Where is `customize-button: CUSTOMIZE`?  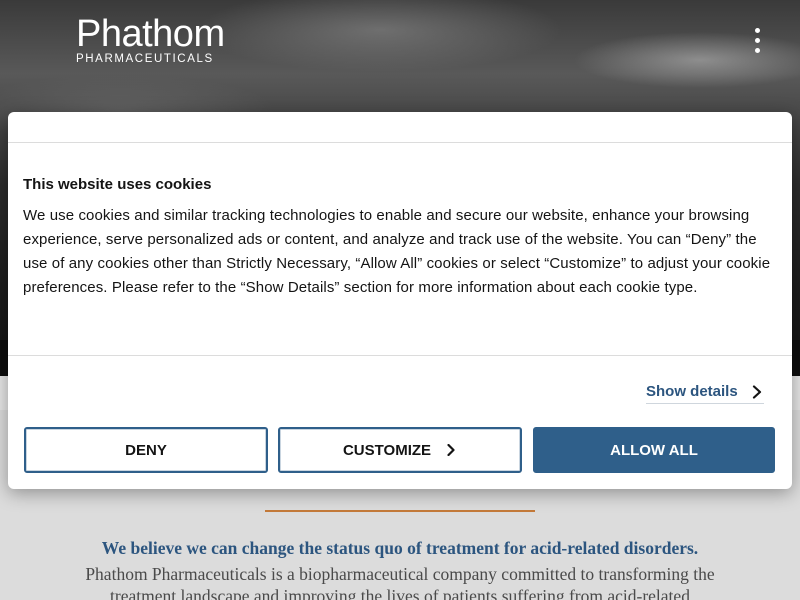
customize-button: CUSTOMIZE is located at coordinates (400, 450).